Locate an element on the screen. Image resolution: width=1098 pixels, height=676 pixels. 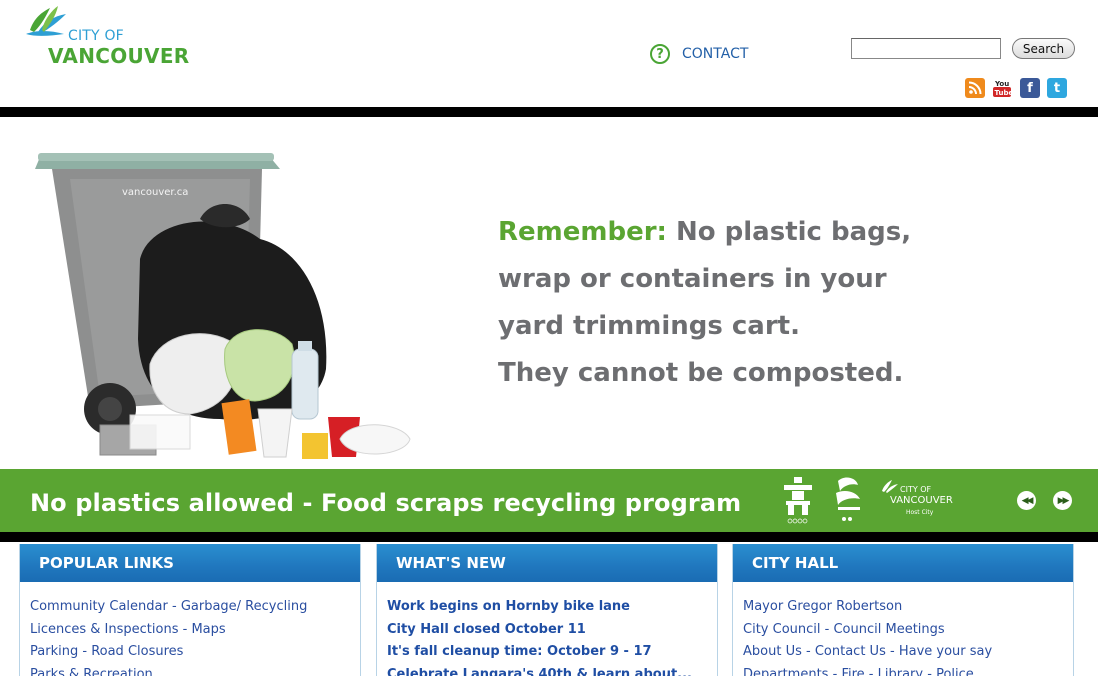
hero-line4: They cannot be composted. is located at coordinates (701, 373).